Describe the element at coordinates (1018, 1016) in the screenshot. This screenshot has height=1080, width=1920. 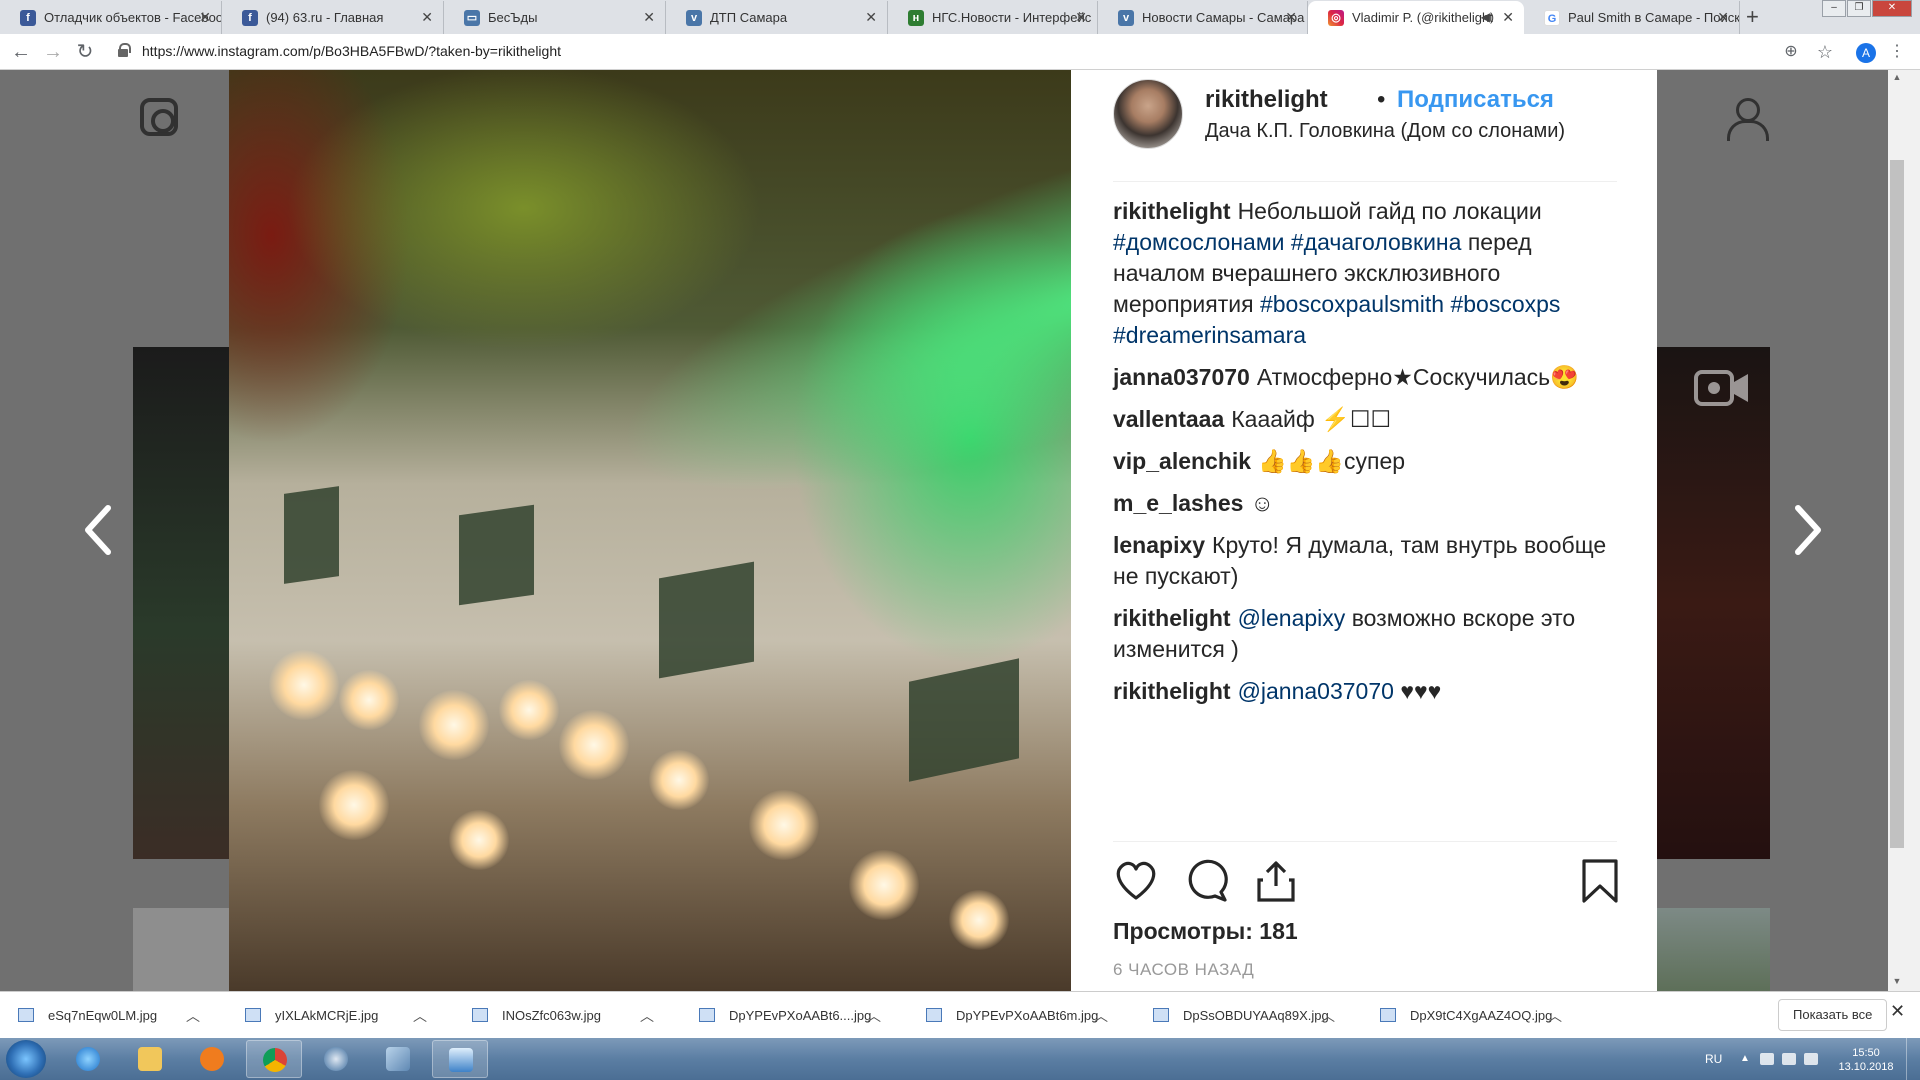
I see `download-item: DpYPEvPXoAABt6m.jpg ︿` at that location.